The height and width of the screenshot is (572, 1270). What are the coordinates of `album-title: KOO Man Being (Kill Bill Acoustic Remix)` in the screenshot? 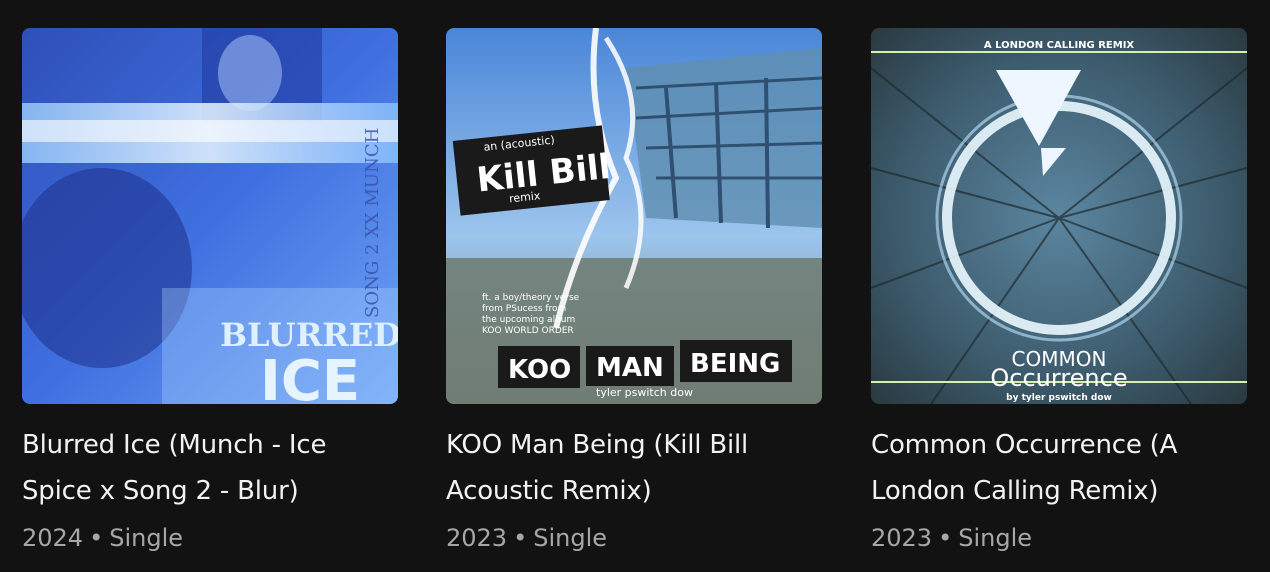 It's located at (634, 468).